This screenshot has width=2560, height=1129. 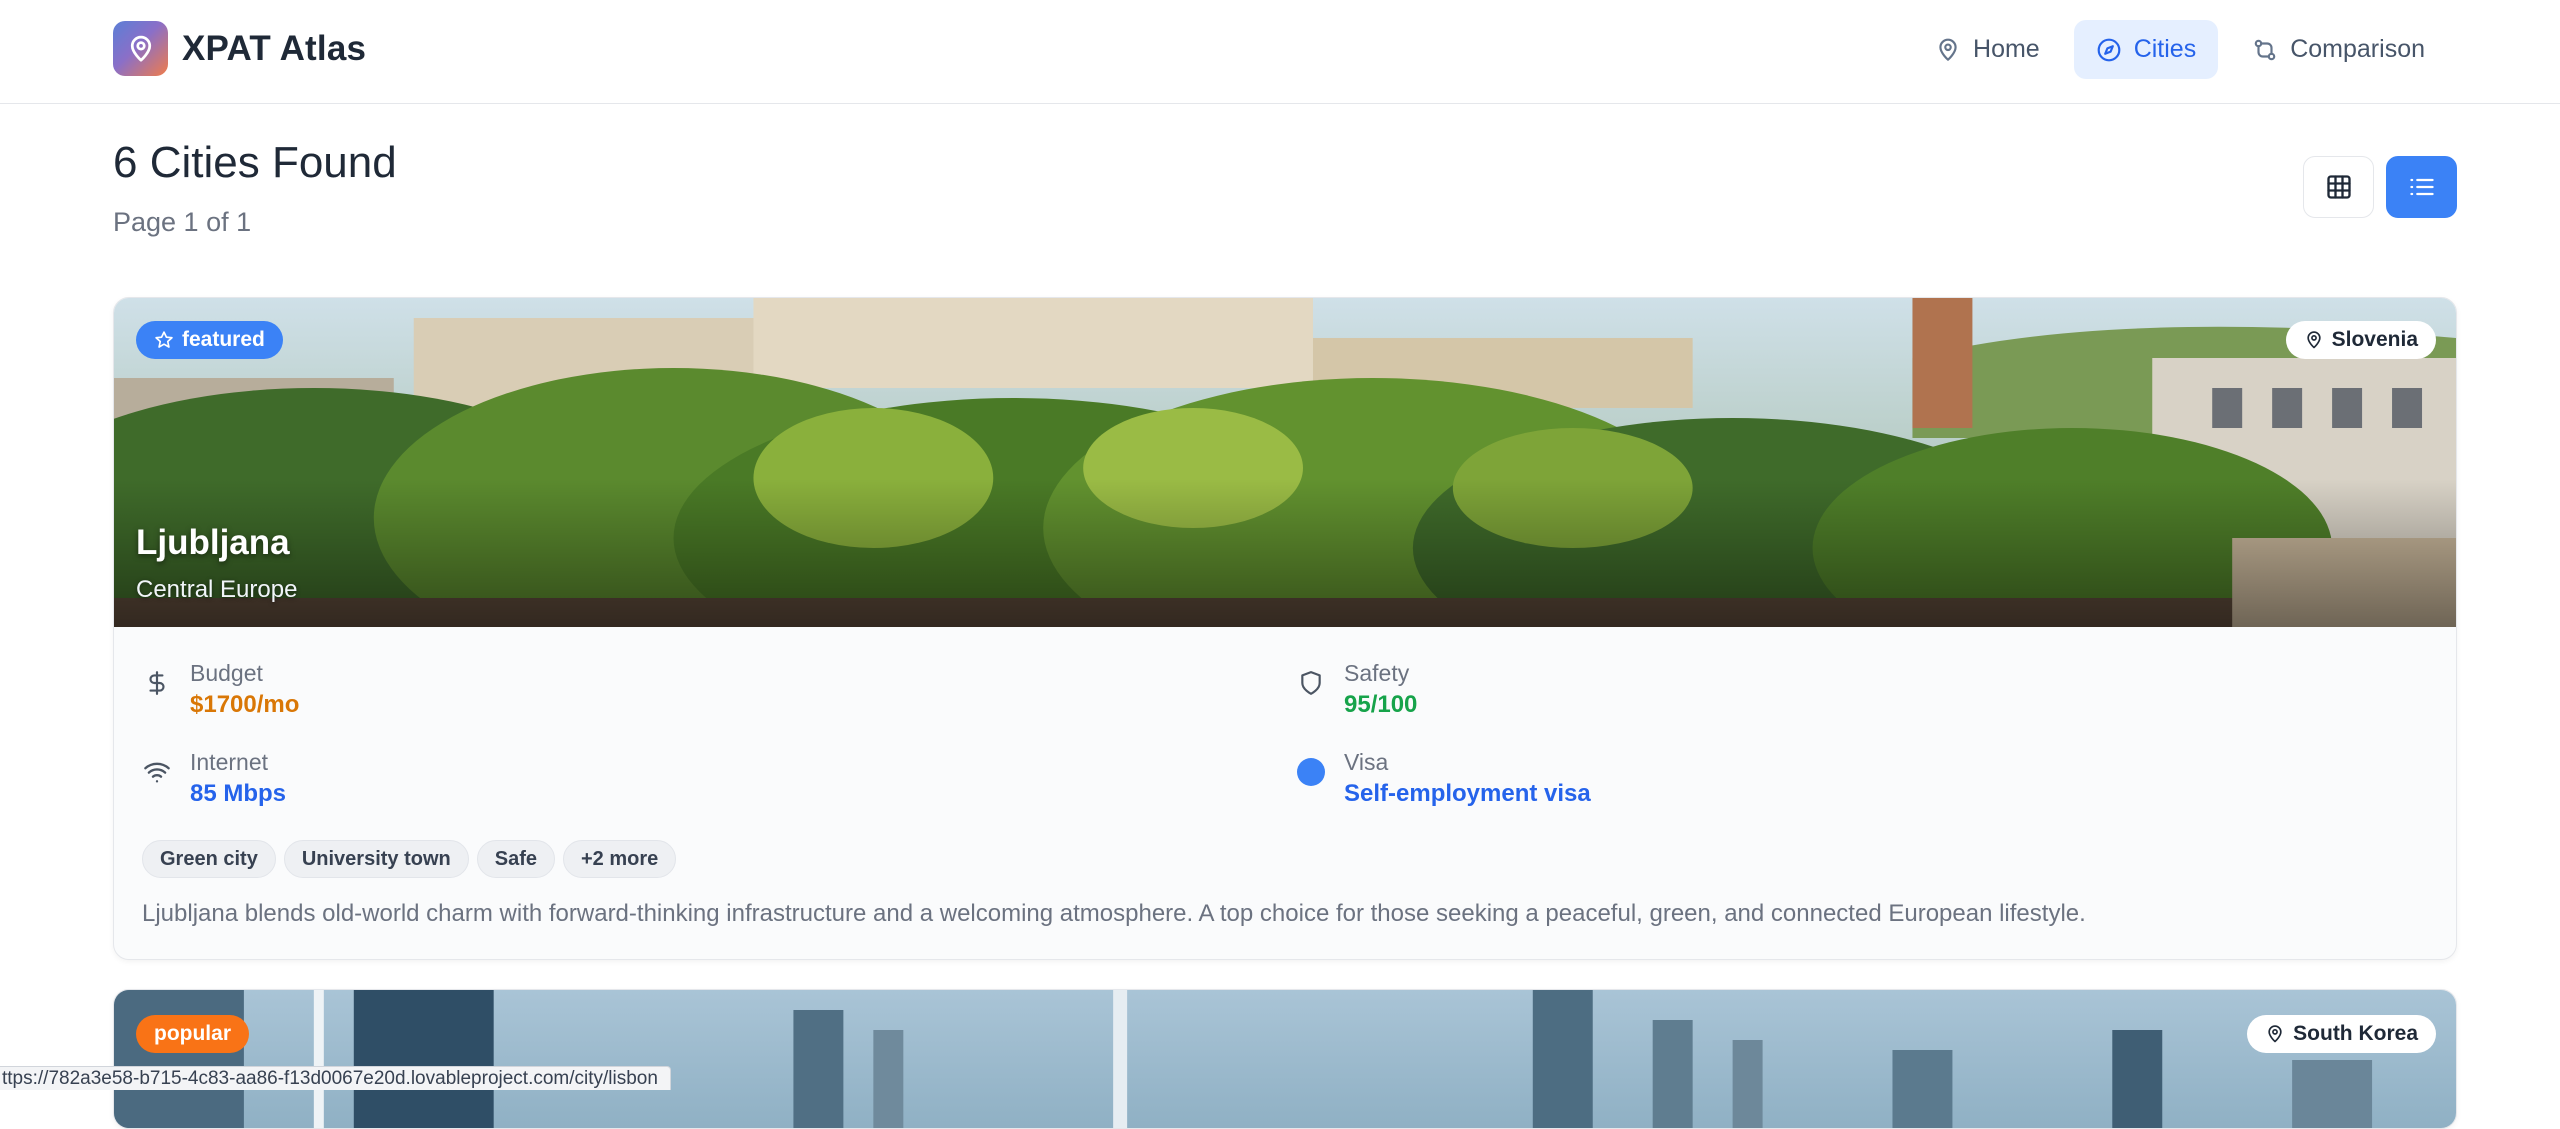 I want to click on country-chip: South Korea, so click(x=2341, y=1034).